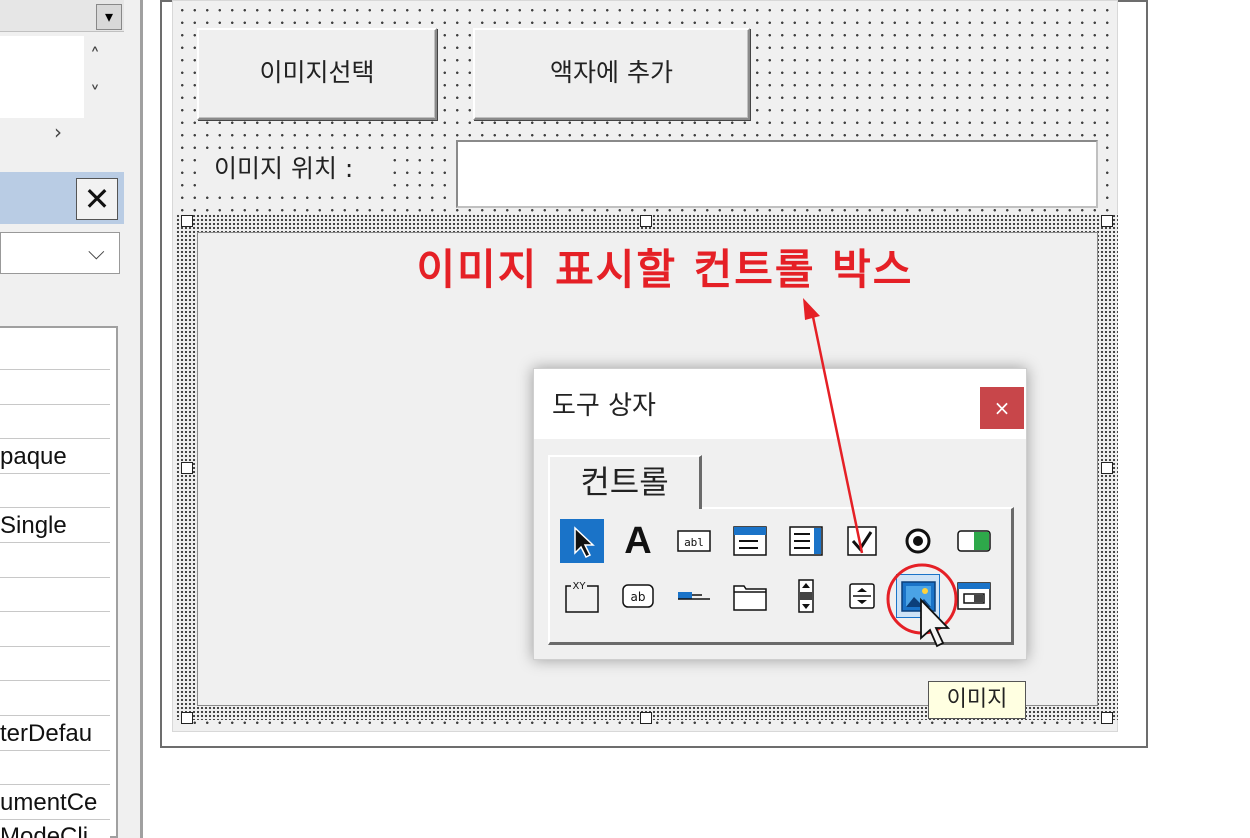 Image resolution: width=1250 pixels, height=838 pixels. I want to click on arrowhead-icon, so click(811, 309).